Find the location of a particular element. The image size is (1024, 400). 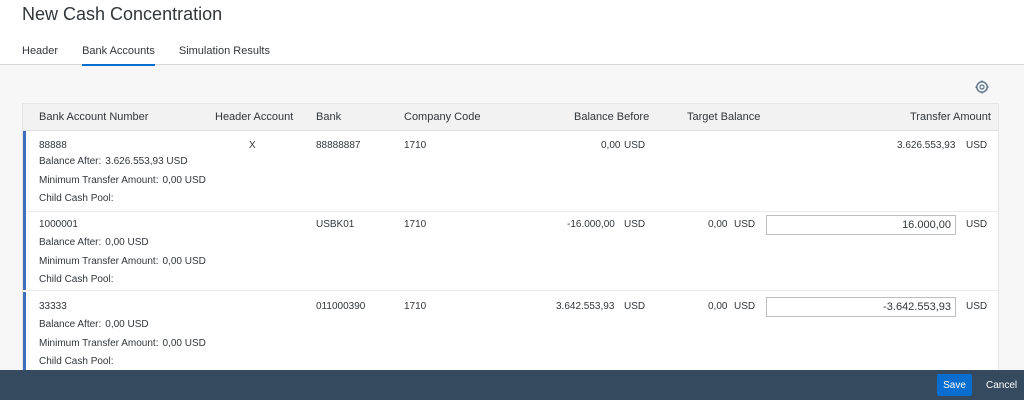

tab-bank-accounts: Bank Accounts is located at coordinates (118, 55).